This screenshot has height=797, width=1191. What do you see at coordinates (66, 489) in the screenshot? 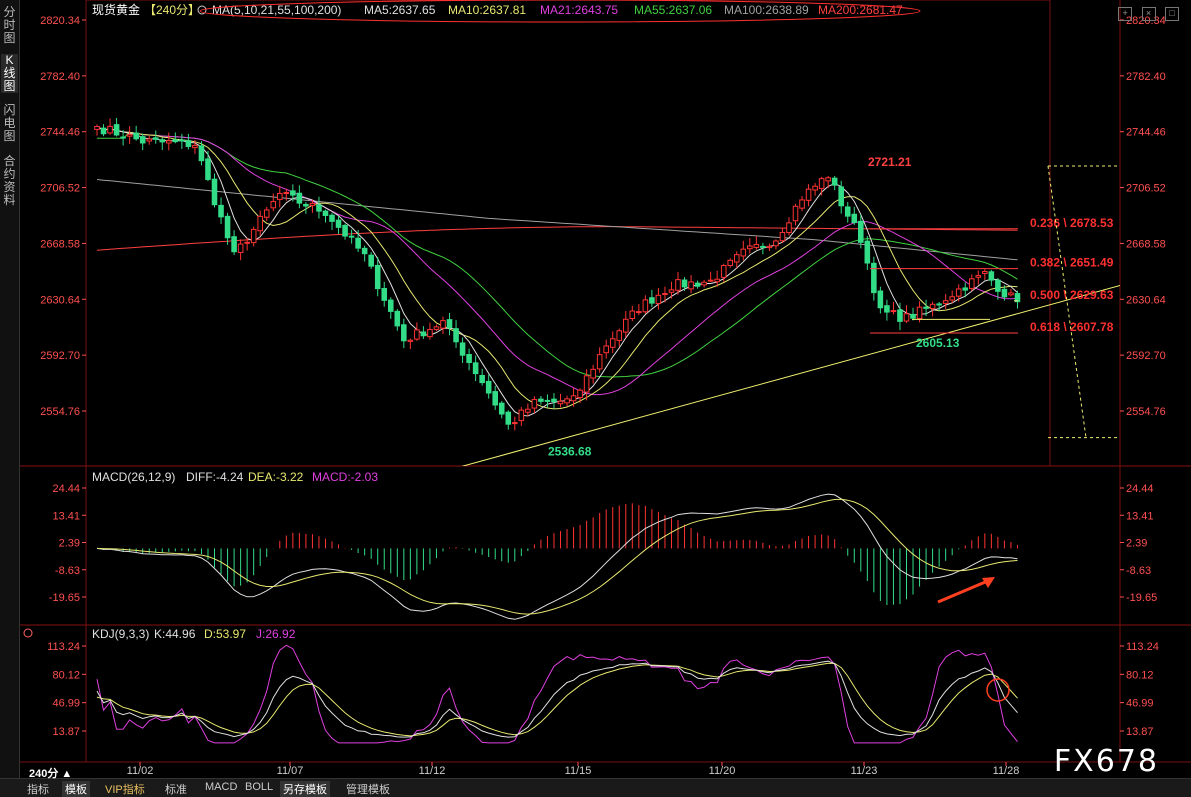
I see `macd-tick-label-left: 24.44` at bounding box center [66, 489].